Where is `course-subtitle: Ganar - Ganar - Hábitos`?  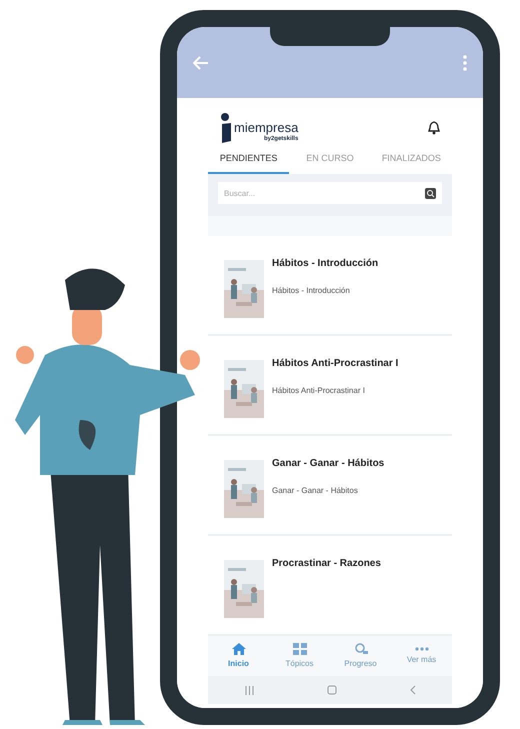
course-subtitle: Ganar - Ganar - Hábitos is located at coordinates (315, 491).